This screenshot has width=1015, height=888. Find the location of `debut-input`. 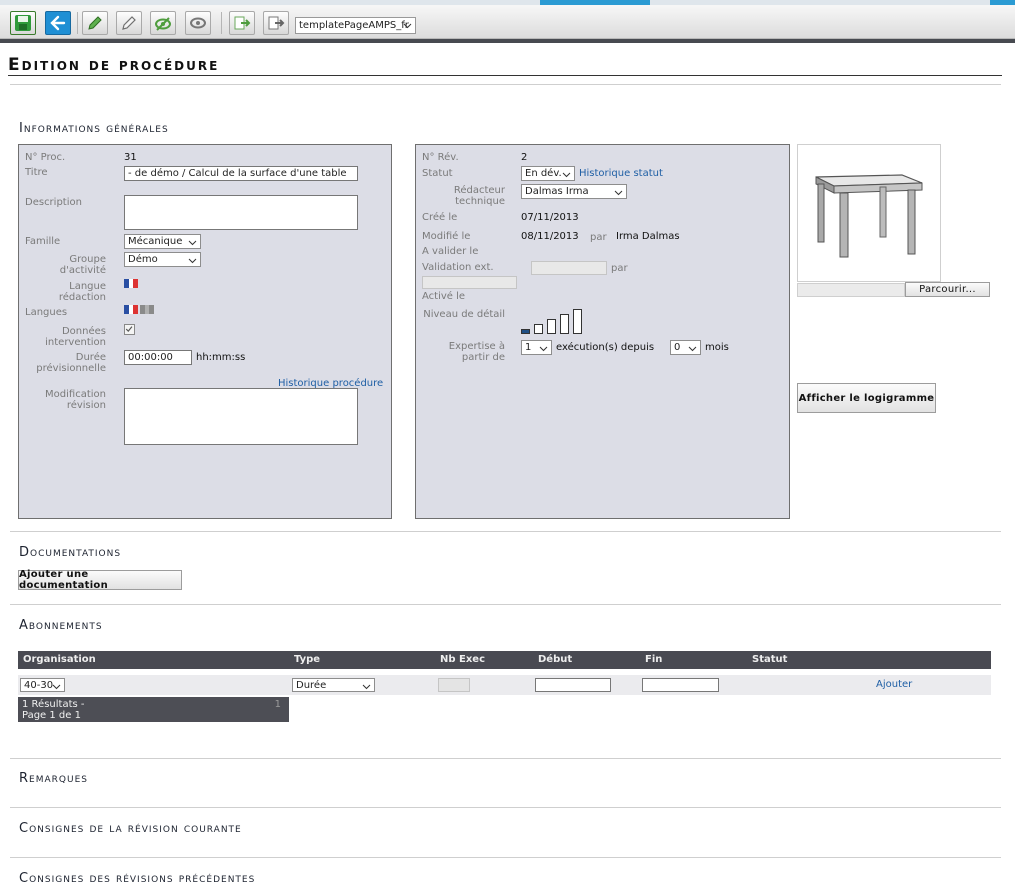

debut-input is located at coordinates (573, 685).